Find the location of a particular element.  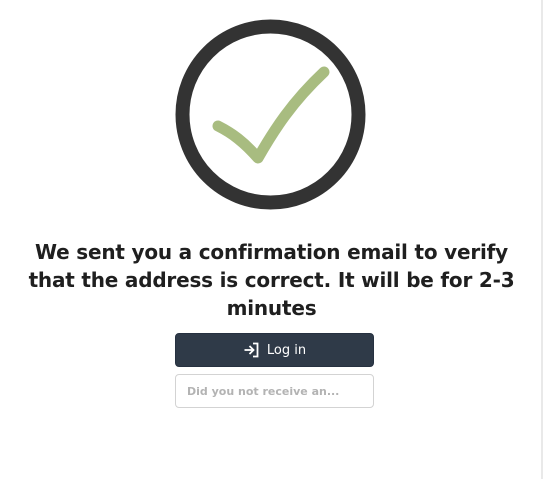

login-button: Log in is located at coordinates (274, 350).